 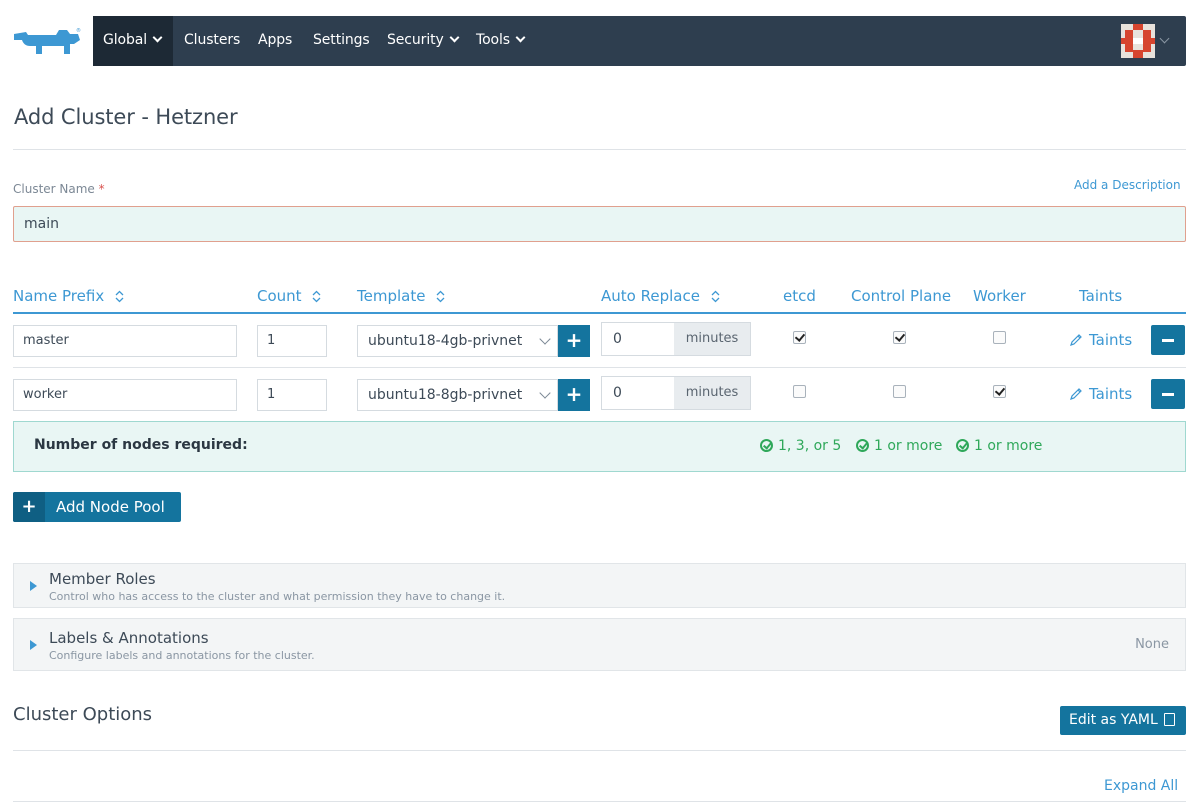 What do you see at coordinates (810, 446) in the screenshot?
I see `etcd-requirement-text: 1, 3, or 5` at bounding box center [810, 446].